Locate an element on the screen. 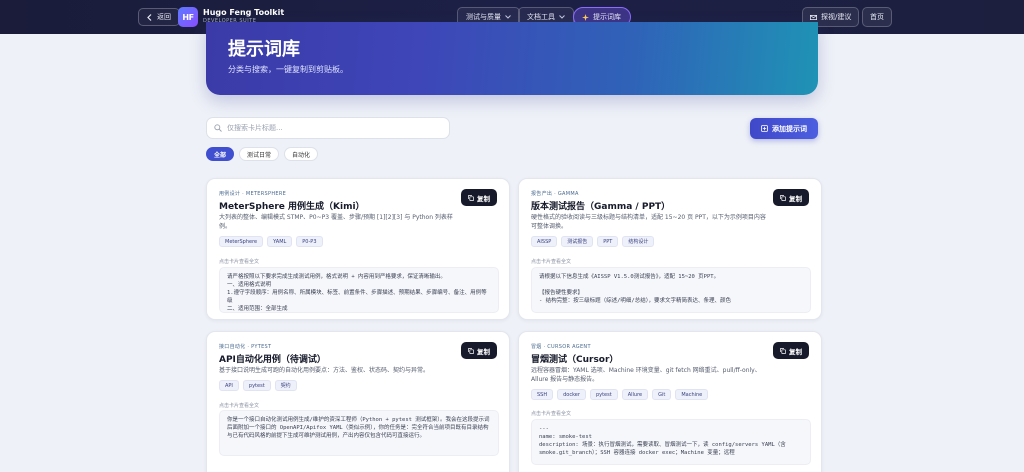  add-prompt-button: 添加提示词 is located at coordinates (784, 128).